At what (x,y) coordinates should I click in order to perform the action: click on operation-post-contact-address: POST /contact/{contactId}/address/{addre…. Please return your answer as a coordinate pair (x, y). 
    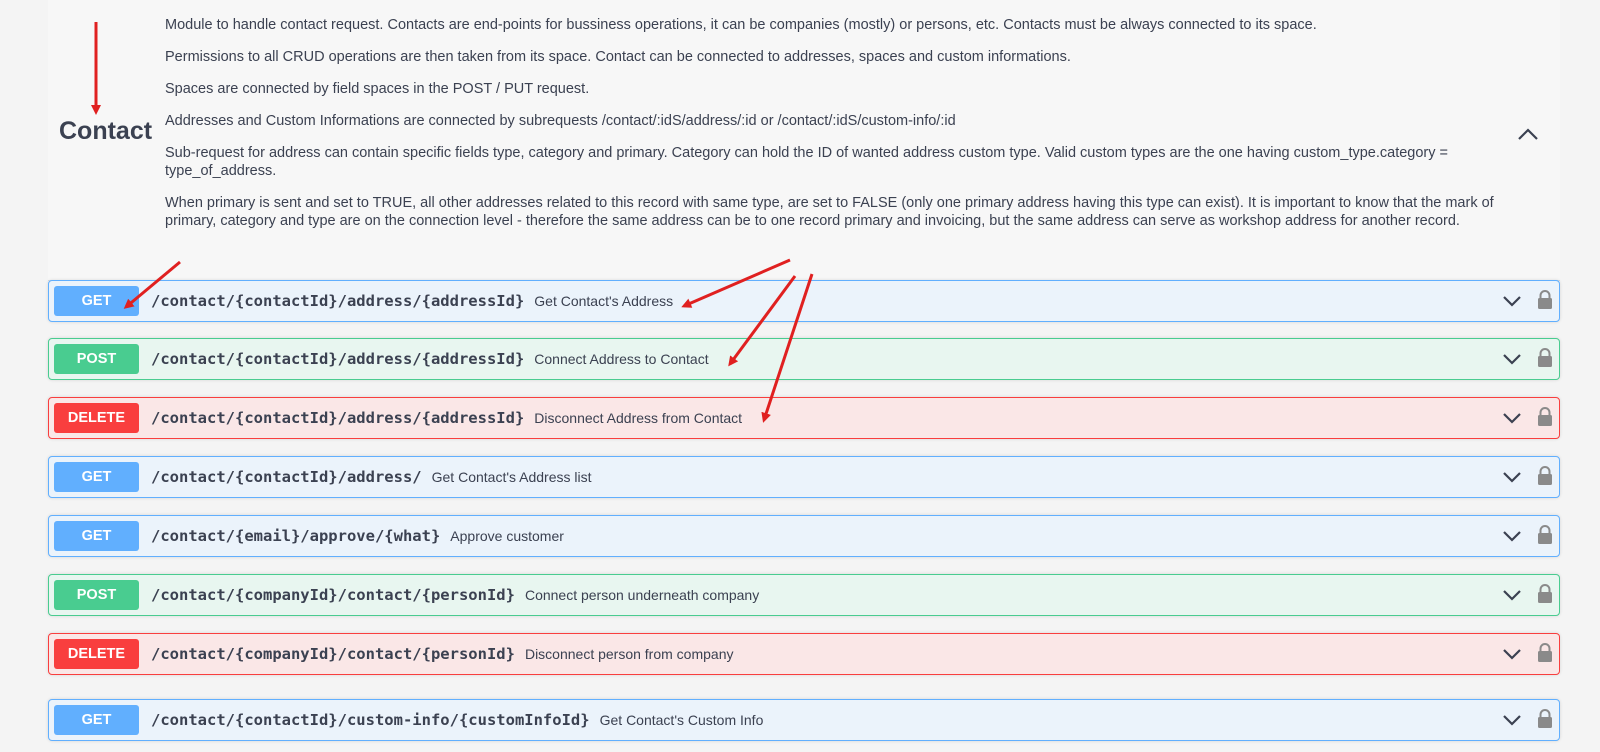
    Looking at the image, I should click on (804, 359).